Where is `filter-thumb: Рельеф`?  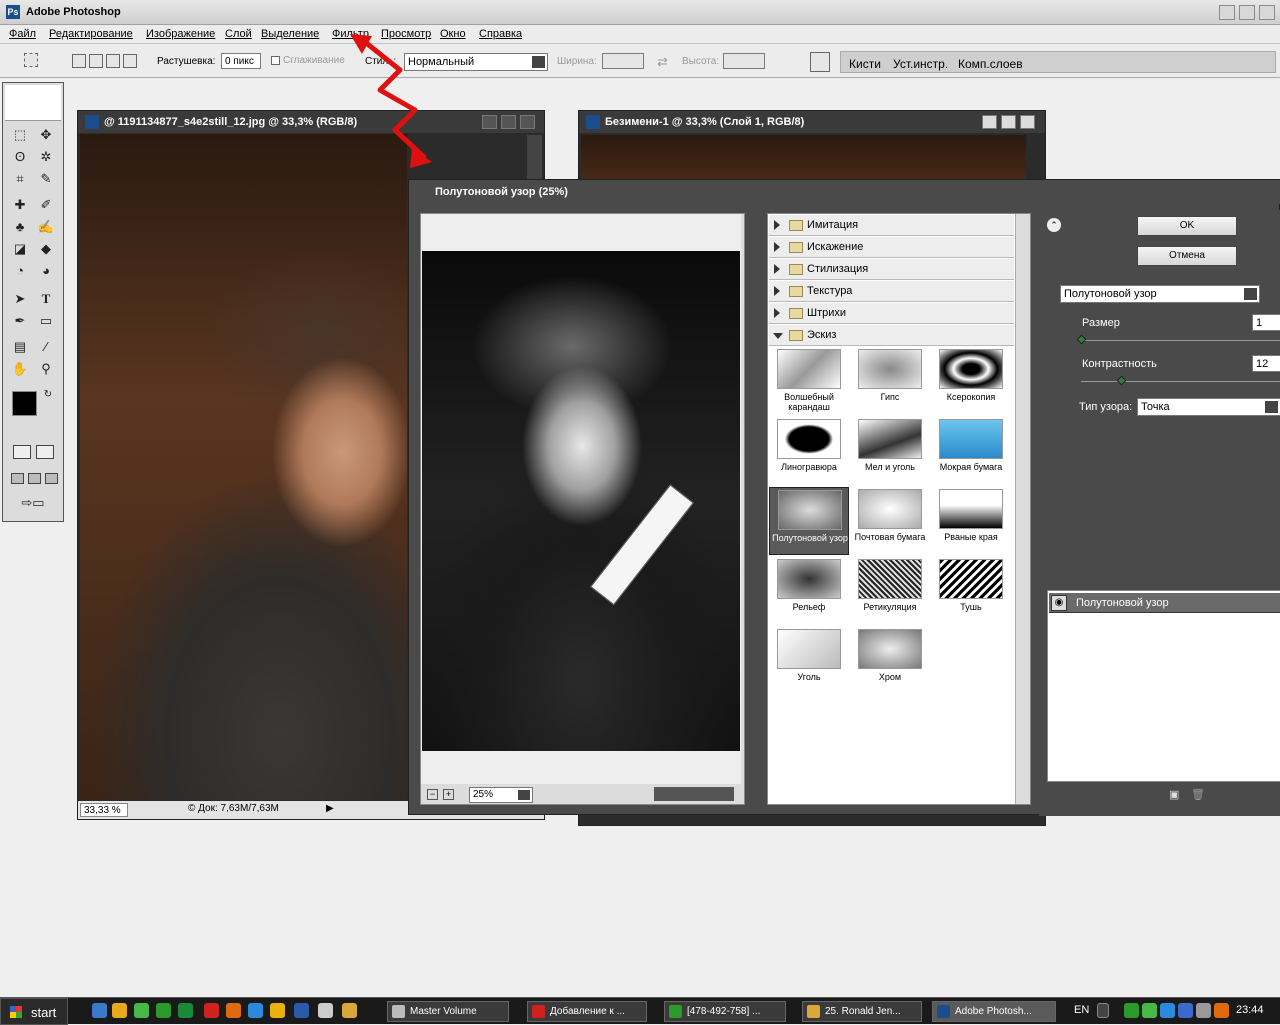
filter-thumb: Рельеф is located at coordinates (809, 591).